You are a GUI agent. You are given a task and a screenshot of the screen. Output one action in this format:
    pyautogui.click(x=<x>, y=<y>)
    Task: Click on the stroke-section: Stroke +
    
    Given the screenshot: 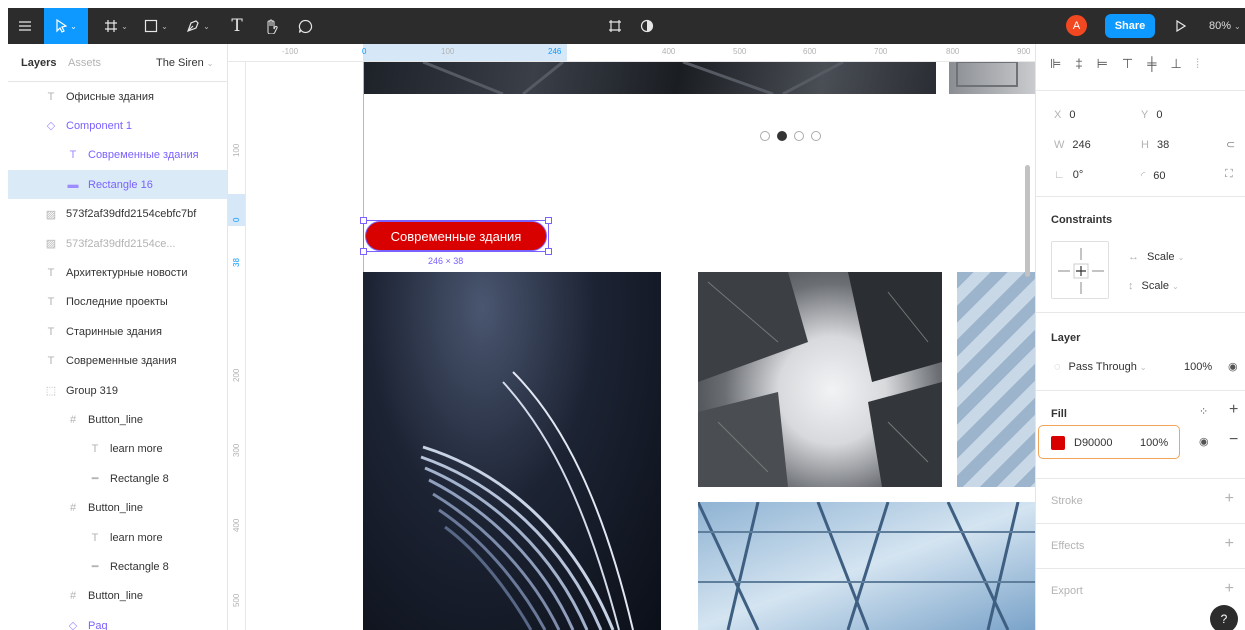 What is the action you would take?
    pyautogui.click(x=1140, y=500)
    